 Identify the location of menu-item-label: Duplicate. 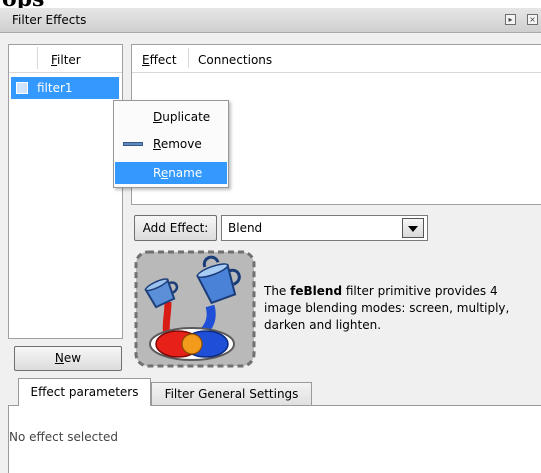
(182, 117).